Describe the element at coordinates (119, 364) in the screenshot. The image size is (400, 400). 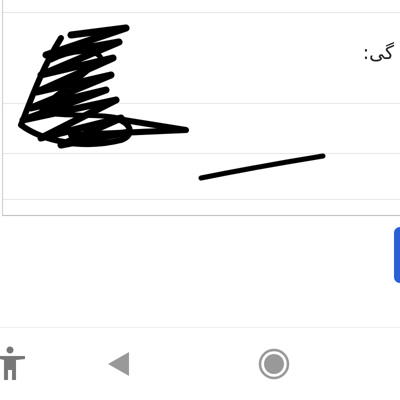
I see `back-icon` at that location.